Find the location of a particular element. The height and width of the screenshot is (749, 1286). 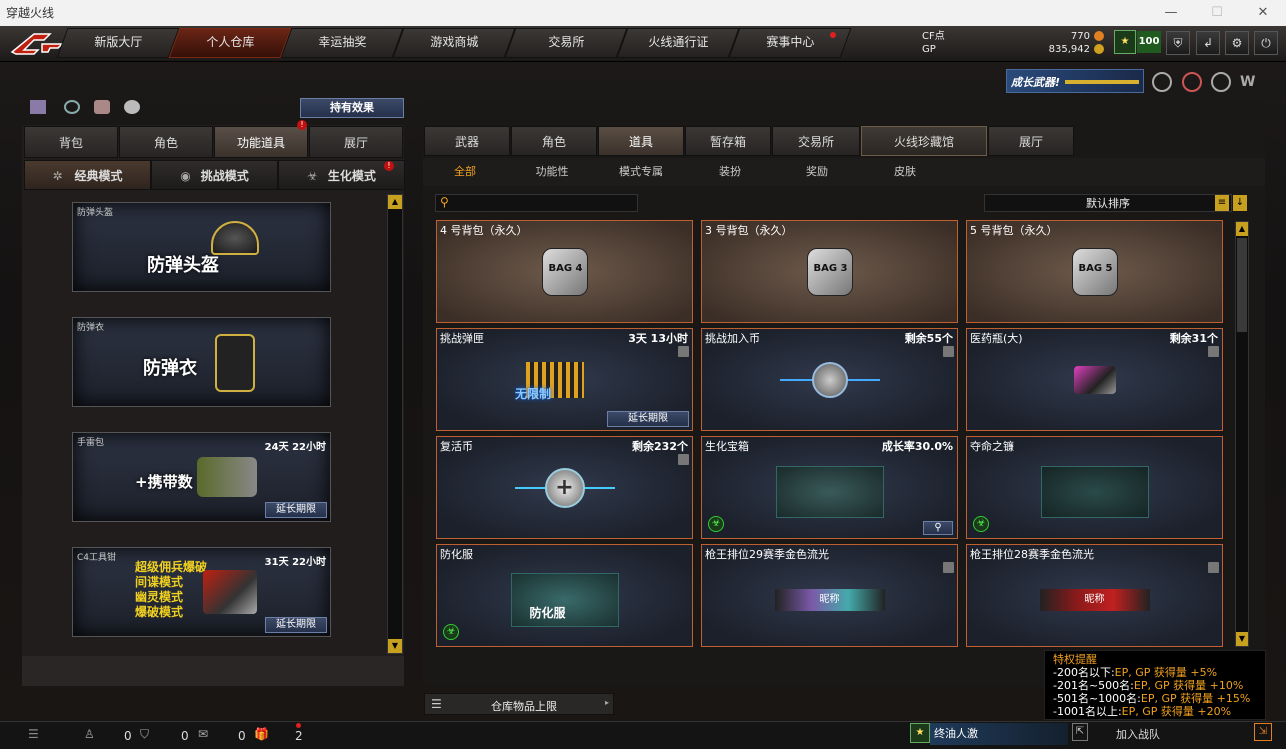

left-tab-hall: 展厅 is located at coordinates (356, 142).